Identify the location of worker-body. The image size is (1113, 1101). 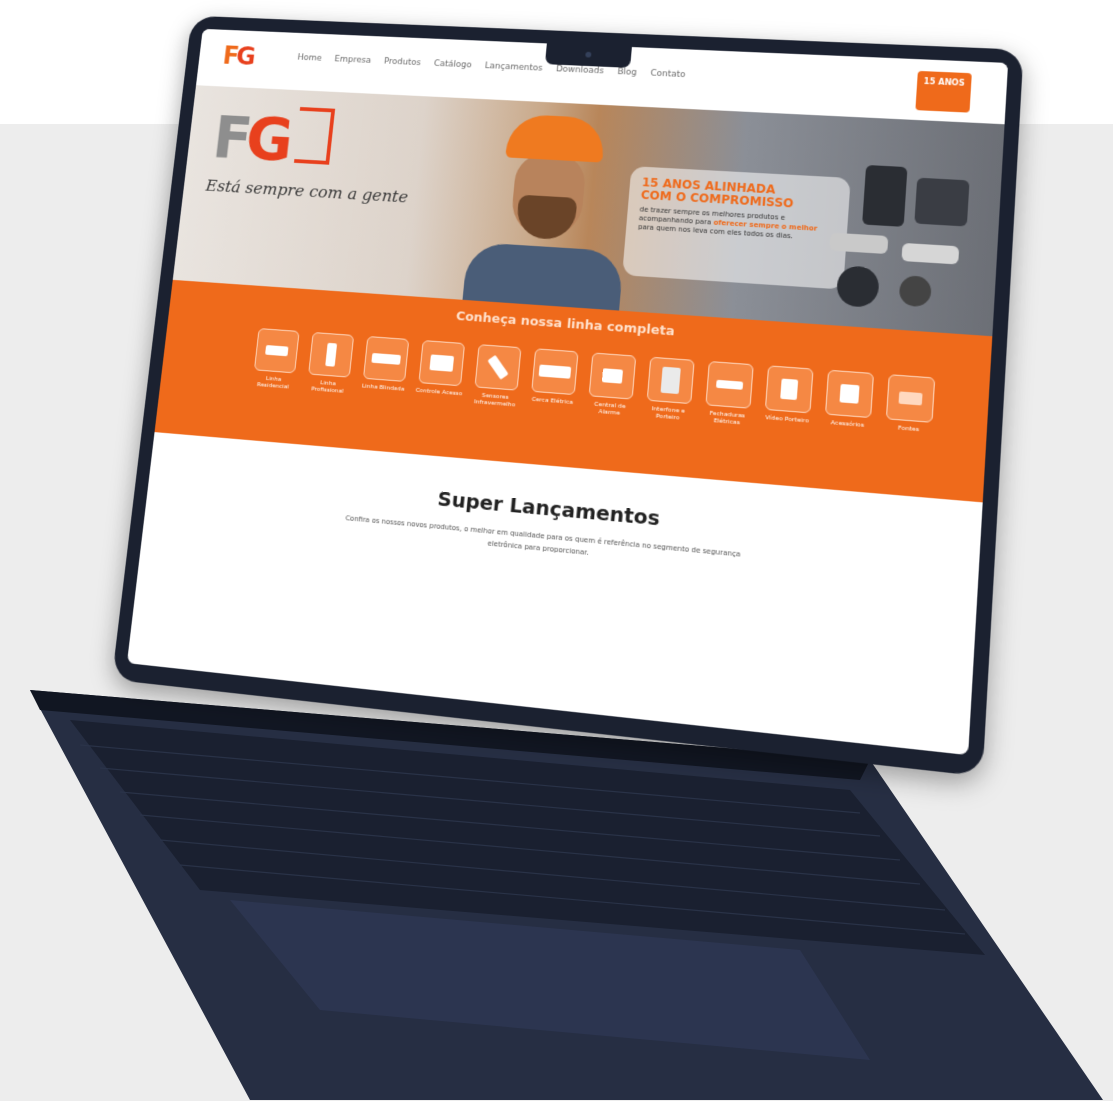
(543, 276).